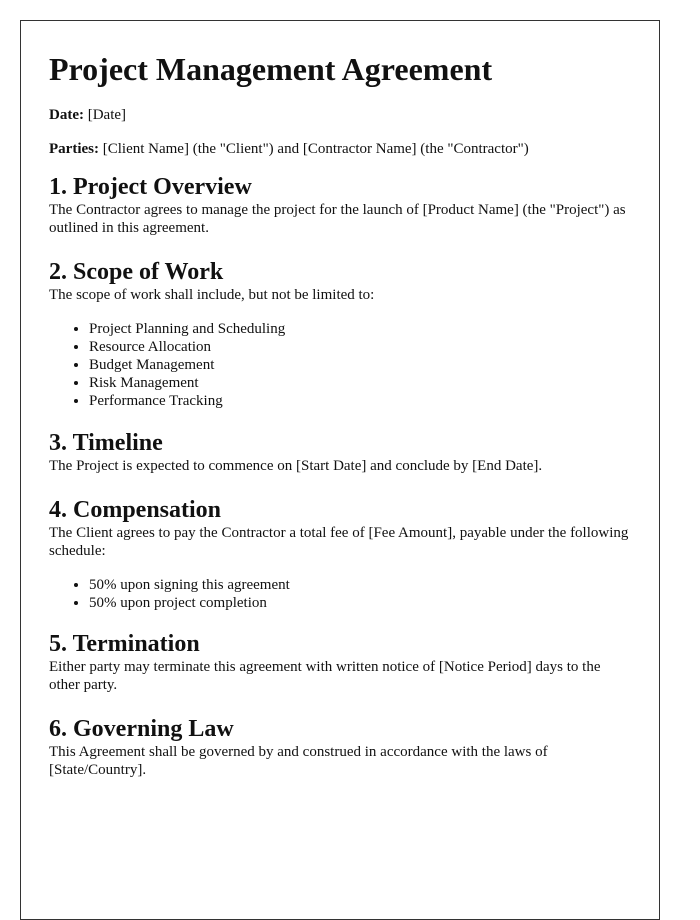 Image resolution: width=700 pixels, height=920 pixels. What do you see at coordinates (271, 69) in the screenshot?
I see `document-title: Project Management Agreement` at bounding box center [271, 69].